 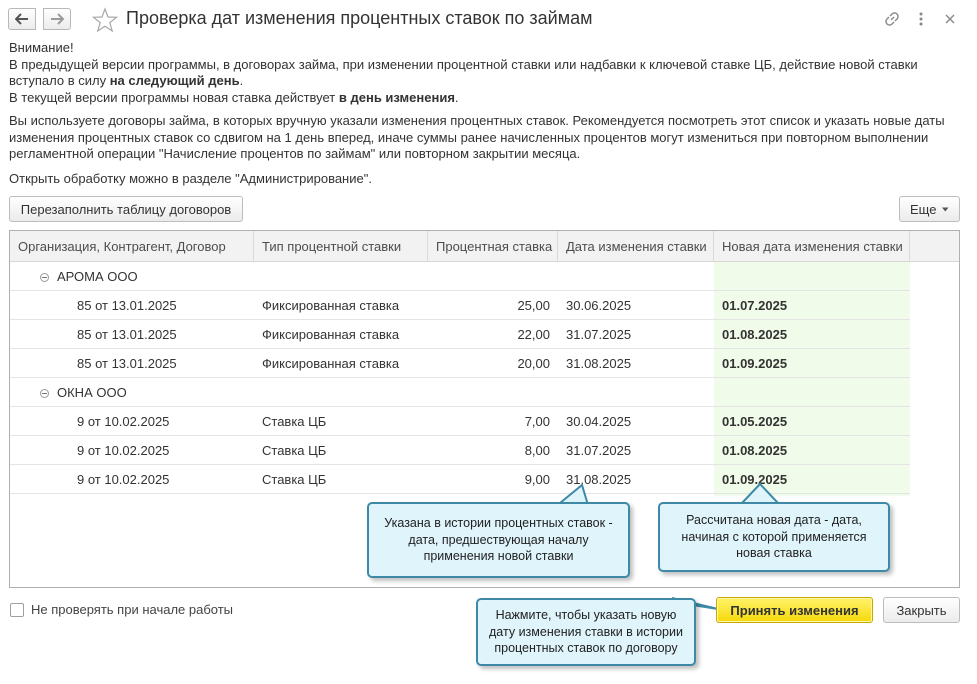 I want to click on close-button: Закрыть, so click(x=921, y=610).